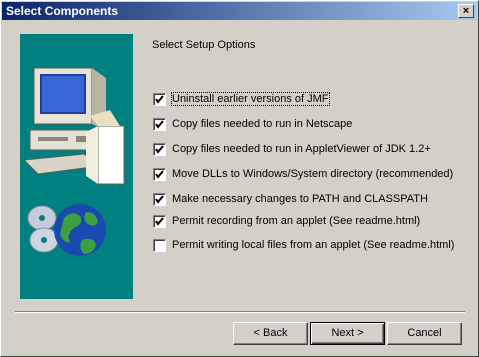 Image resolution: width=479 pixels, height=357 pixels. What do you see at coordinates (62, 11) in the screenshot?
I see `window-title: Select Components` at bounding box center [62, 11].